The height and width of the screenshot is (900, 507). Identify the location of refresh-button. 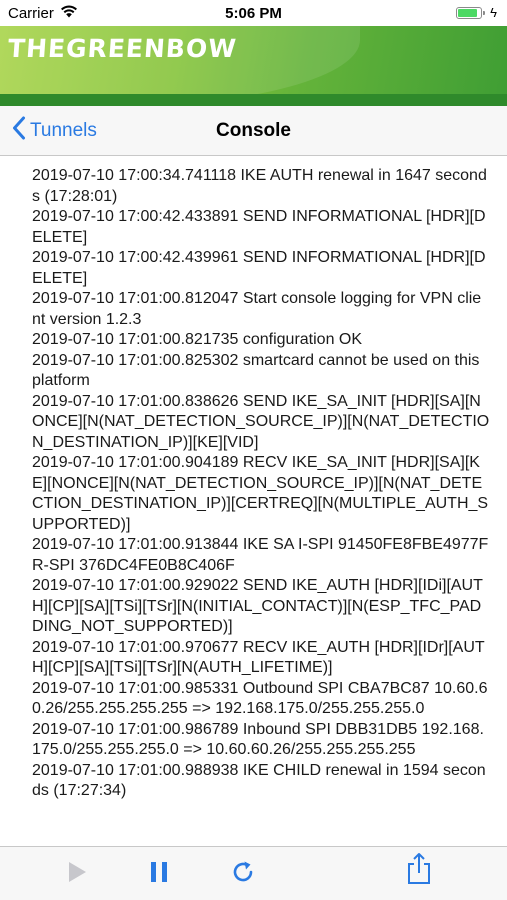
(243, 874).